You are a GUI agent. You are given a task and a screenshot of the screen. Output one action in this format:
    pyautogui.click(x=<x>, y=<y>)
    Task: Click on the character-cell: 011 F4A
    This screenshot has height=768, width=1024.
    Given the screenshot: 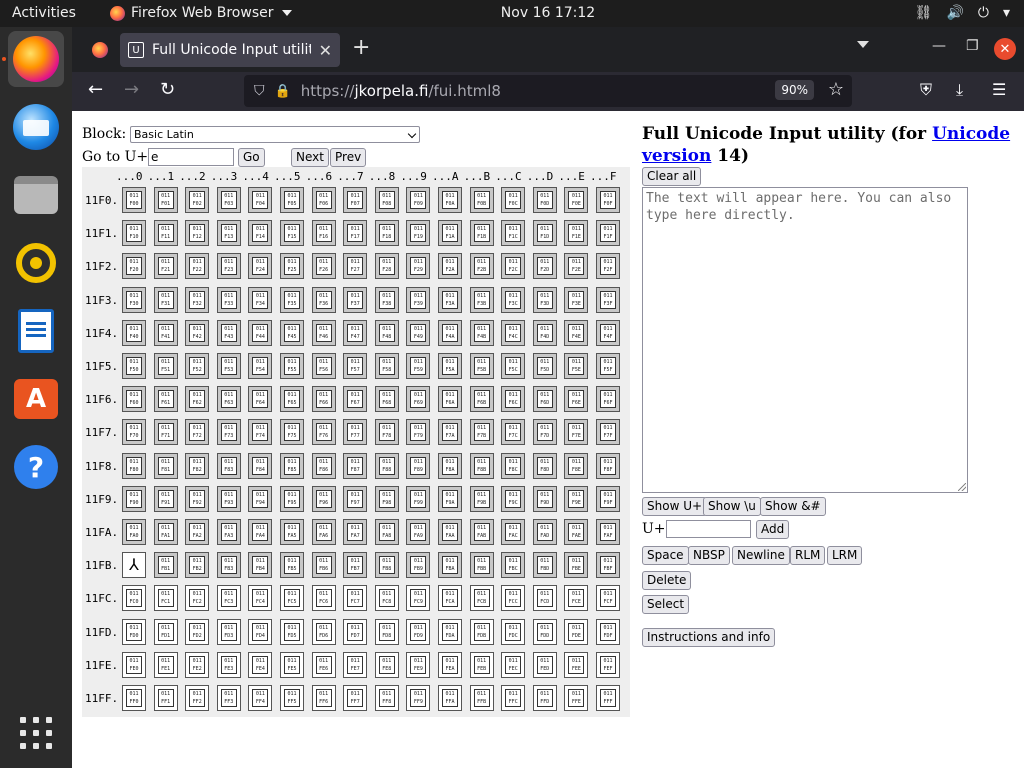 What is the action you would take?
    pyautogui.click(x=450, y=332)
    